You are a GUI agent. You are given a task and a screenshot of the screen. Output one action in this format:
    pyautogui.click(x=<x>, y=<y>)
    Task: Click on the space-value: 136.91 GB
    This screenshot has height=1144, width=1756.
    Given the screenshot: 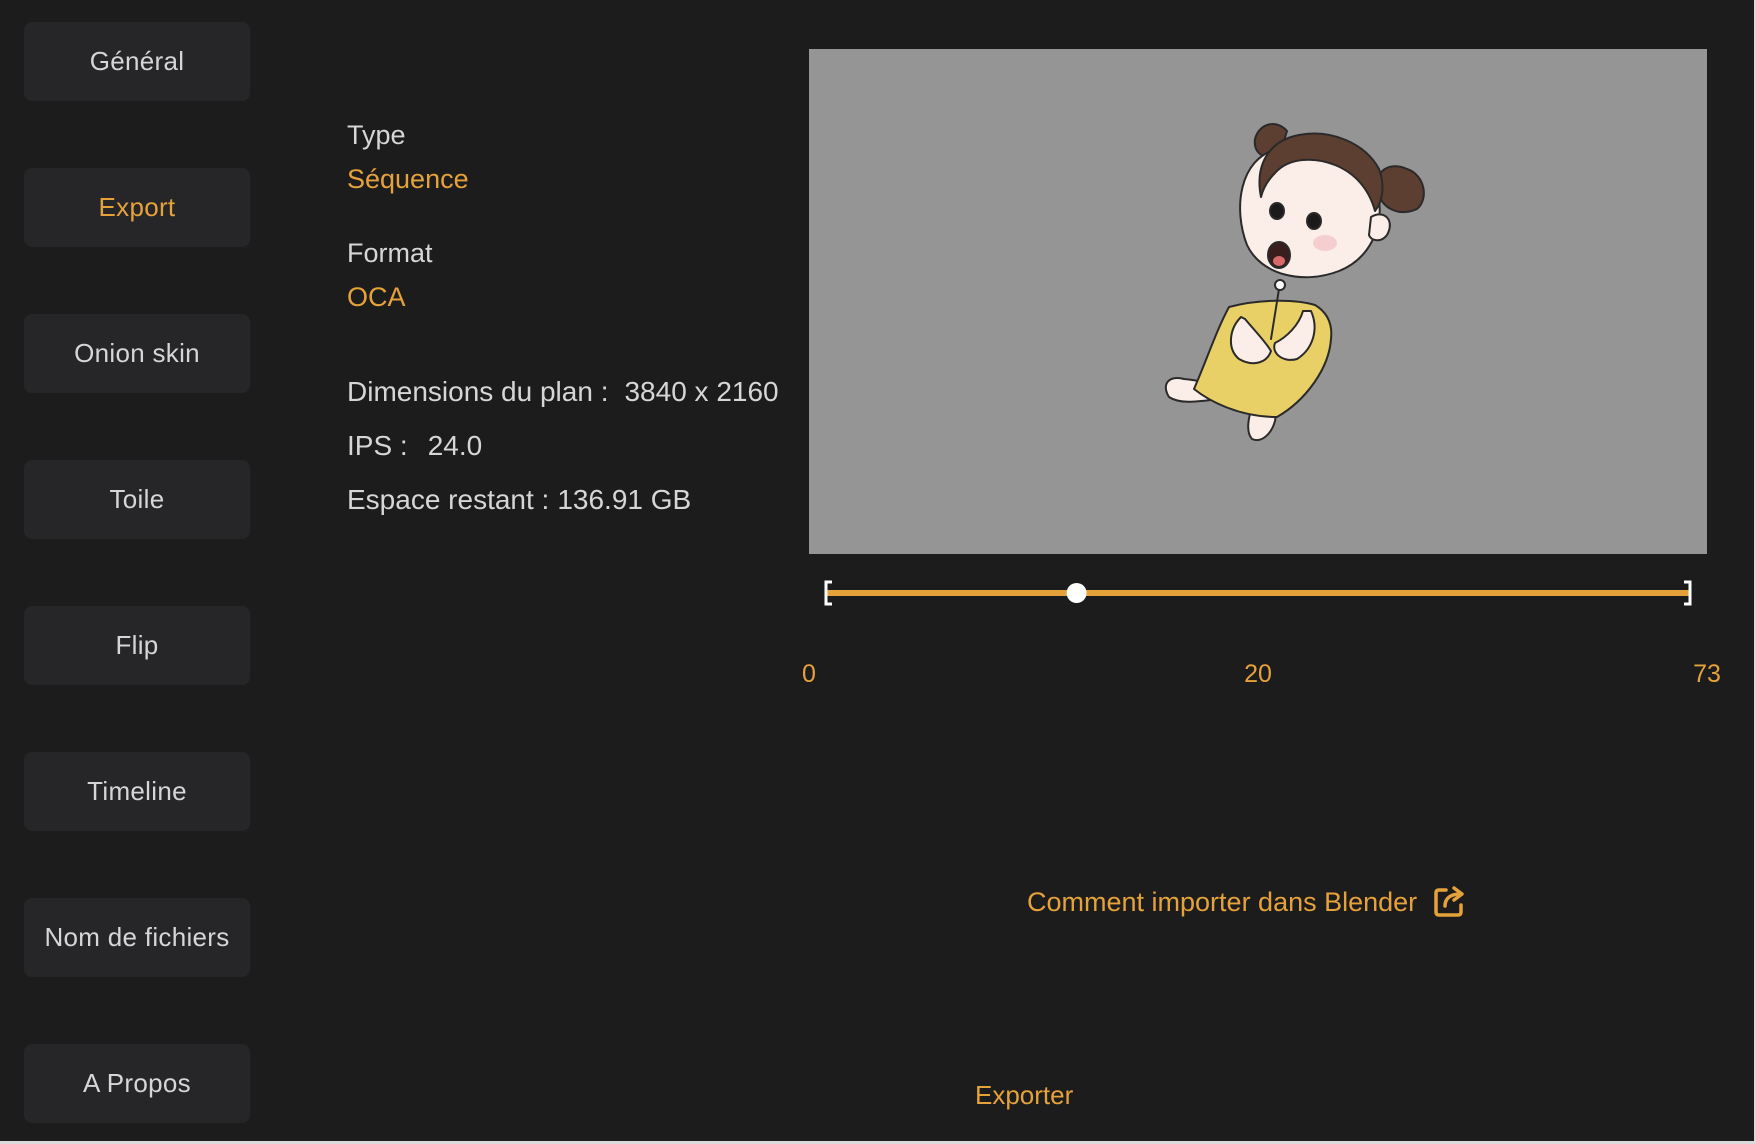 What is the action you would take?
    pyautogui.click(x=624, y=499)
    